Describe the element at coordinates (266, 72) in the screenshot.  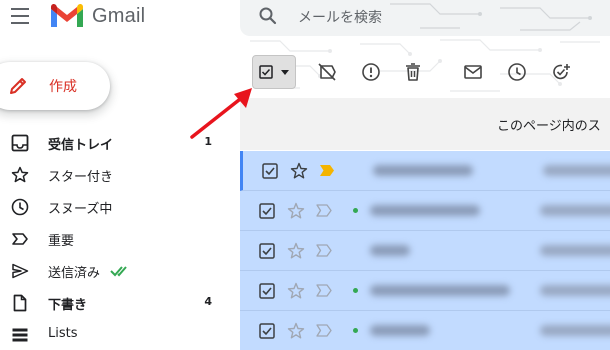
I see `checkbox-checked-icon` at that location.